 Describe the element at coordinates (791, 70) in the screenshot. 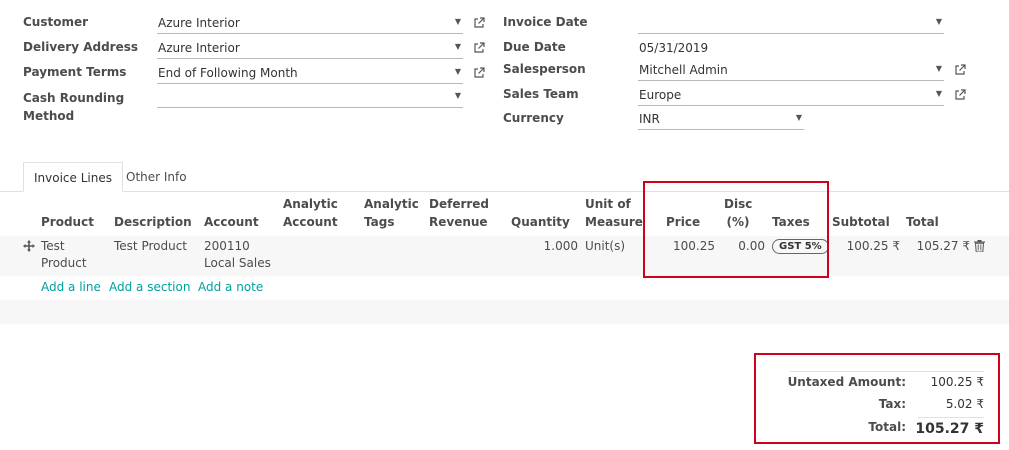

I see `salesperson-field: Mitchell Admin ▼` at that location.